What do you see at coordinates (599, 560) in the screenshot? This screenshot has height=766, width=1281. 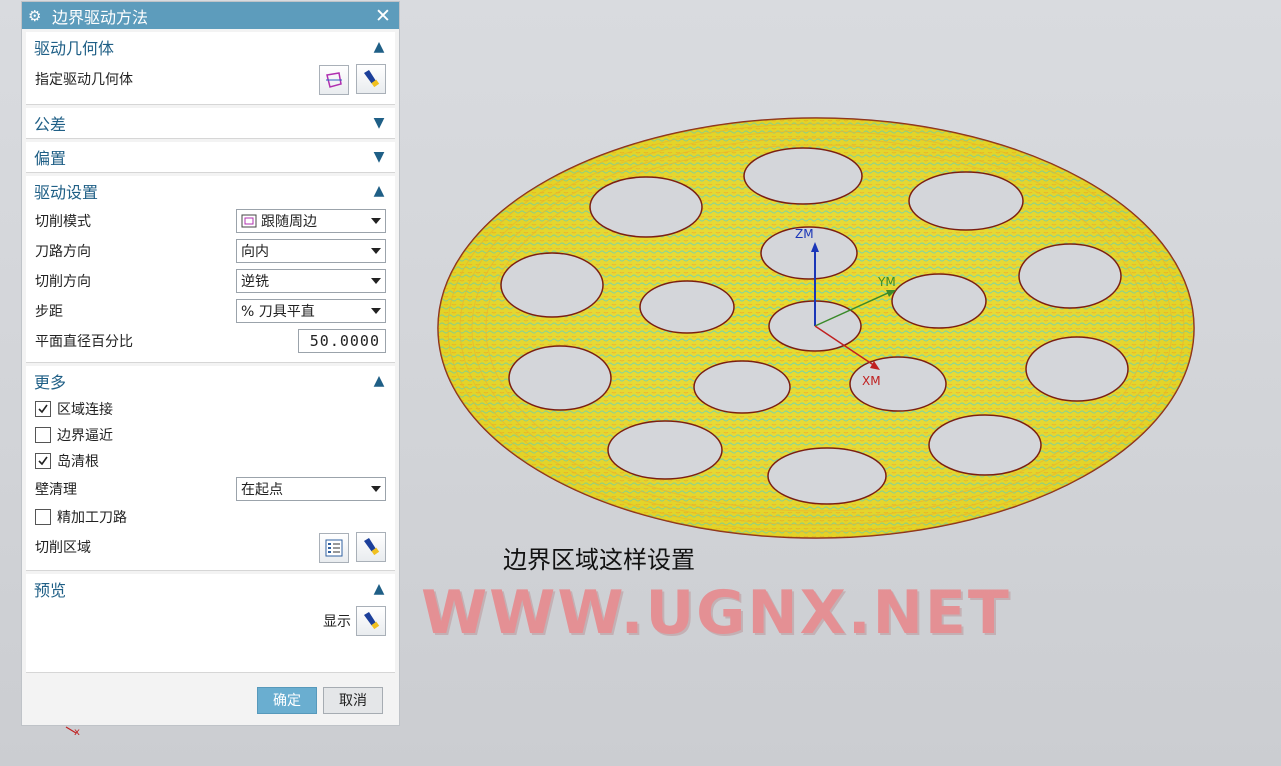 I see `annotation-caption: 边界区域这样设置` at bounding box center [599, 560].